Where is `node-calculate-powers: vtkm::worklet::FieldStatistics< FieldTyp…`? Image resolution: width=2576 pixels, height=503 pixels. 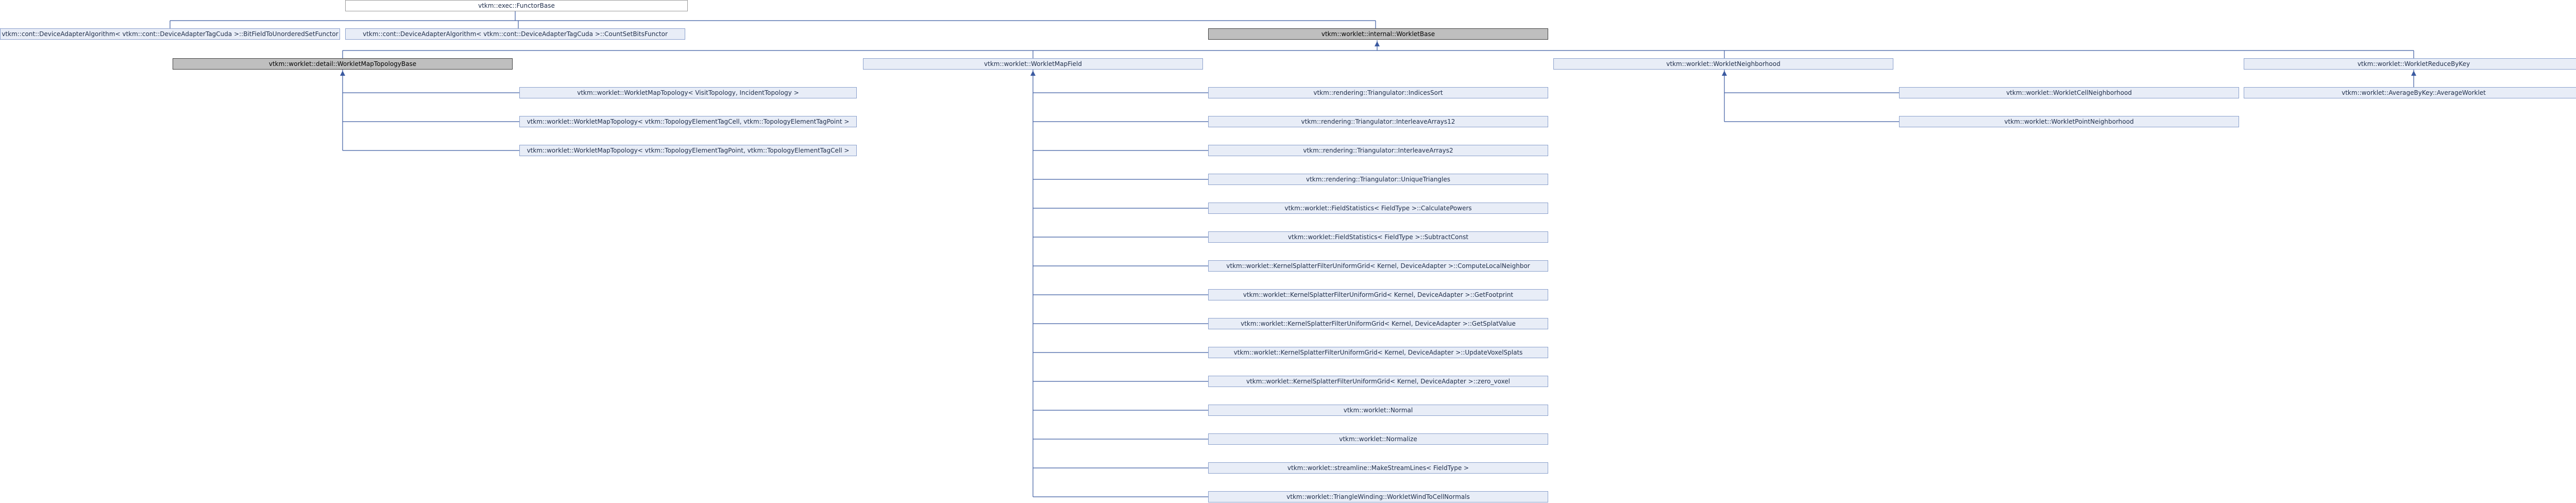
node-calculate-powers: vtkm::worklet::FieldStatistics< FieldTyp… is located at coordinates (1378, 209).